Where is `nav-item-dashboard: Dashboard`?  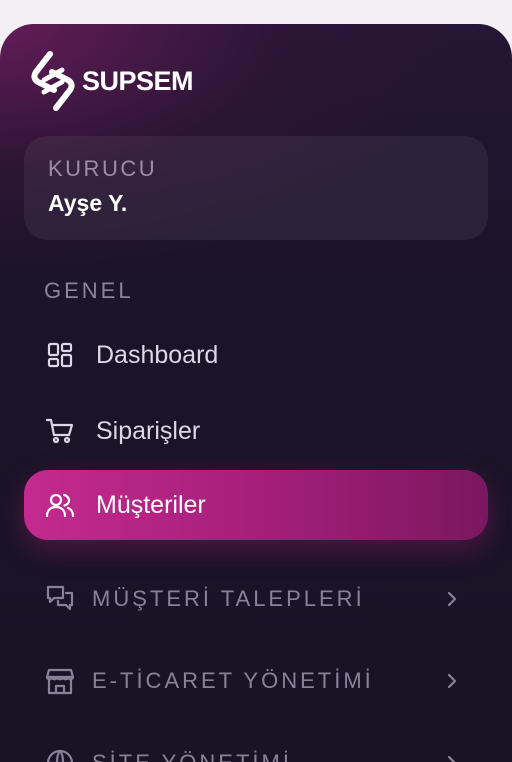 nav-item-dashboard: Dashboard is located at coordinates (256, 355).